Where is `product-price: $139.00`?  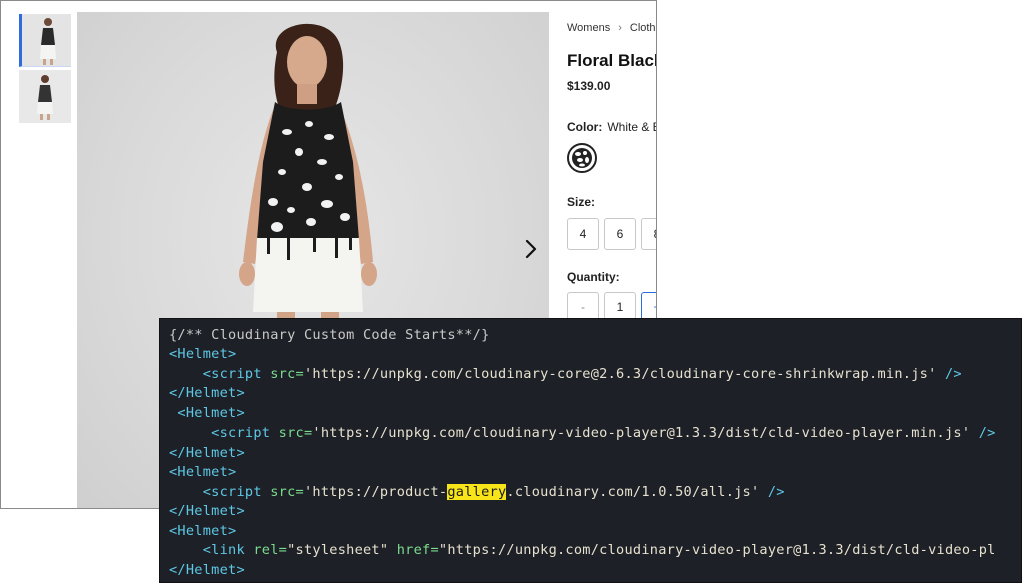 product-price: $139.00 is located at coordinates (589, 86).